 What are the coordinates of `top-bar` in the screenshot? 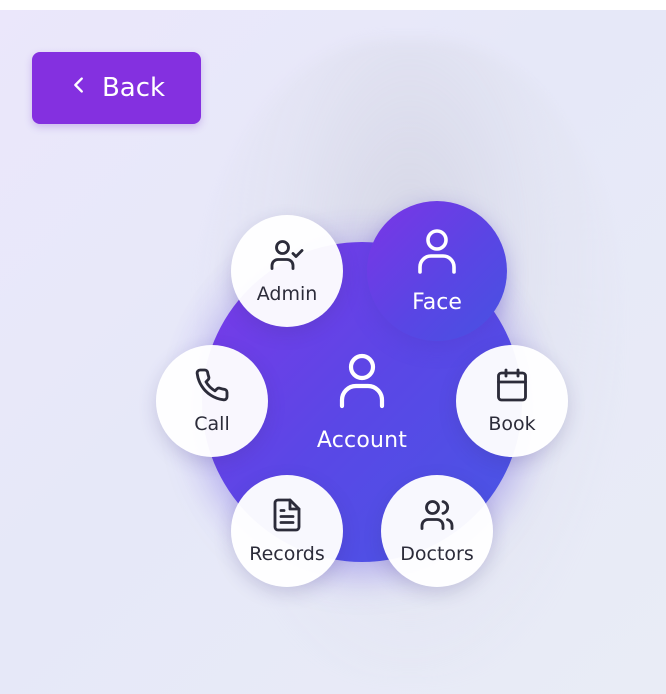 It's located at (333, 5).